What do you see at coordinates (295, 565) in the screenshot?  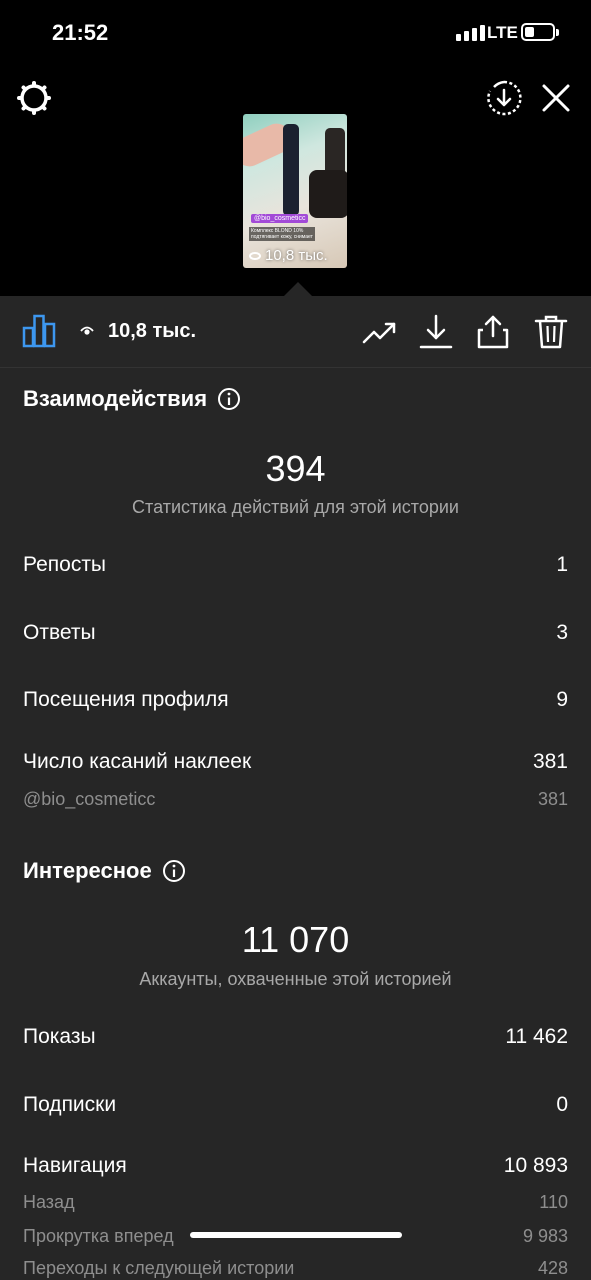 I see `stat-row-reposts: Репосты 1` at bounding box center [295, 565].